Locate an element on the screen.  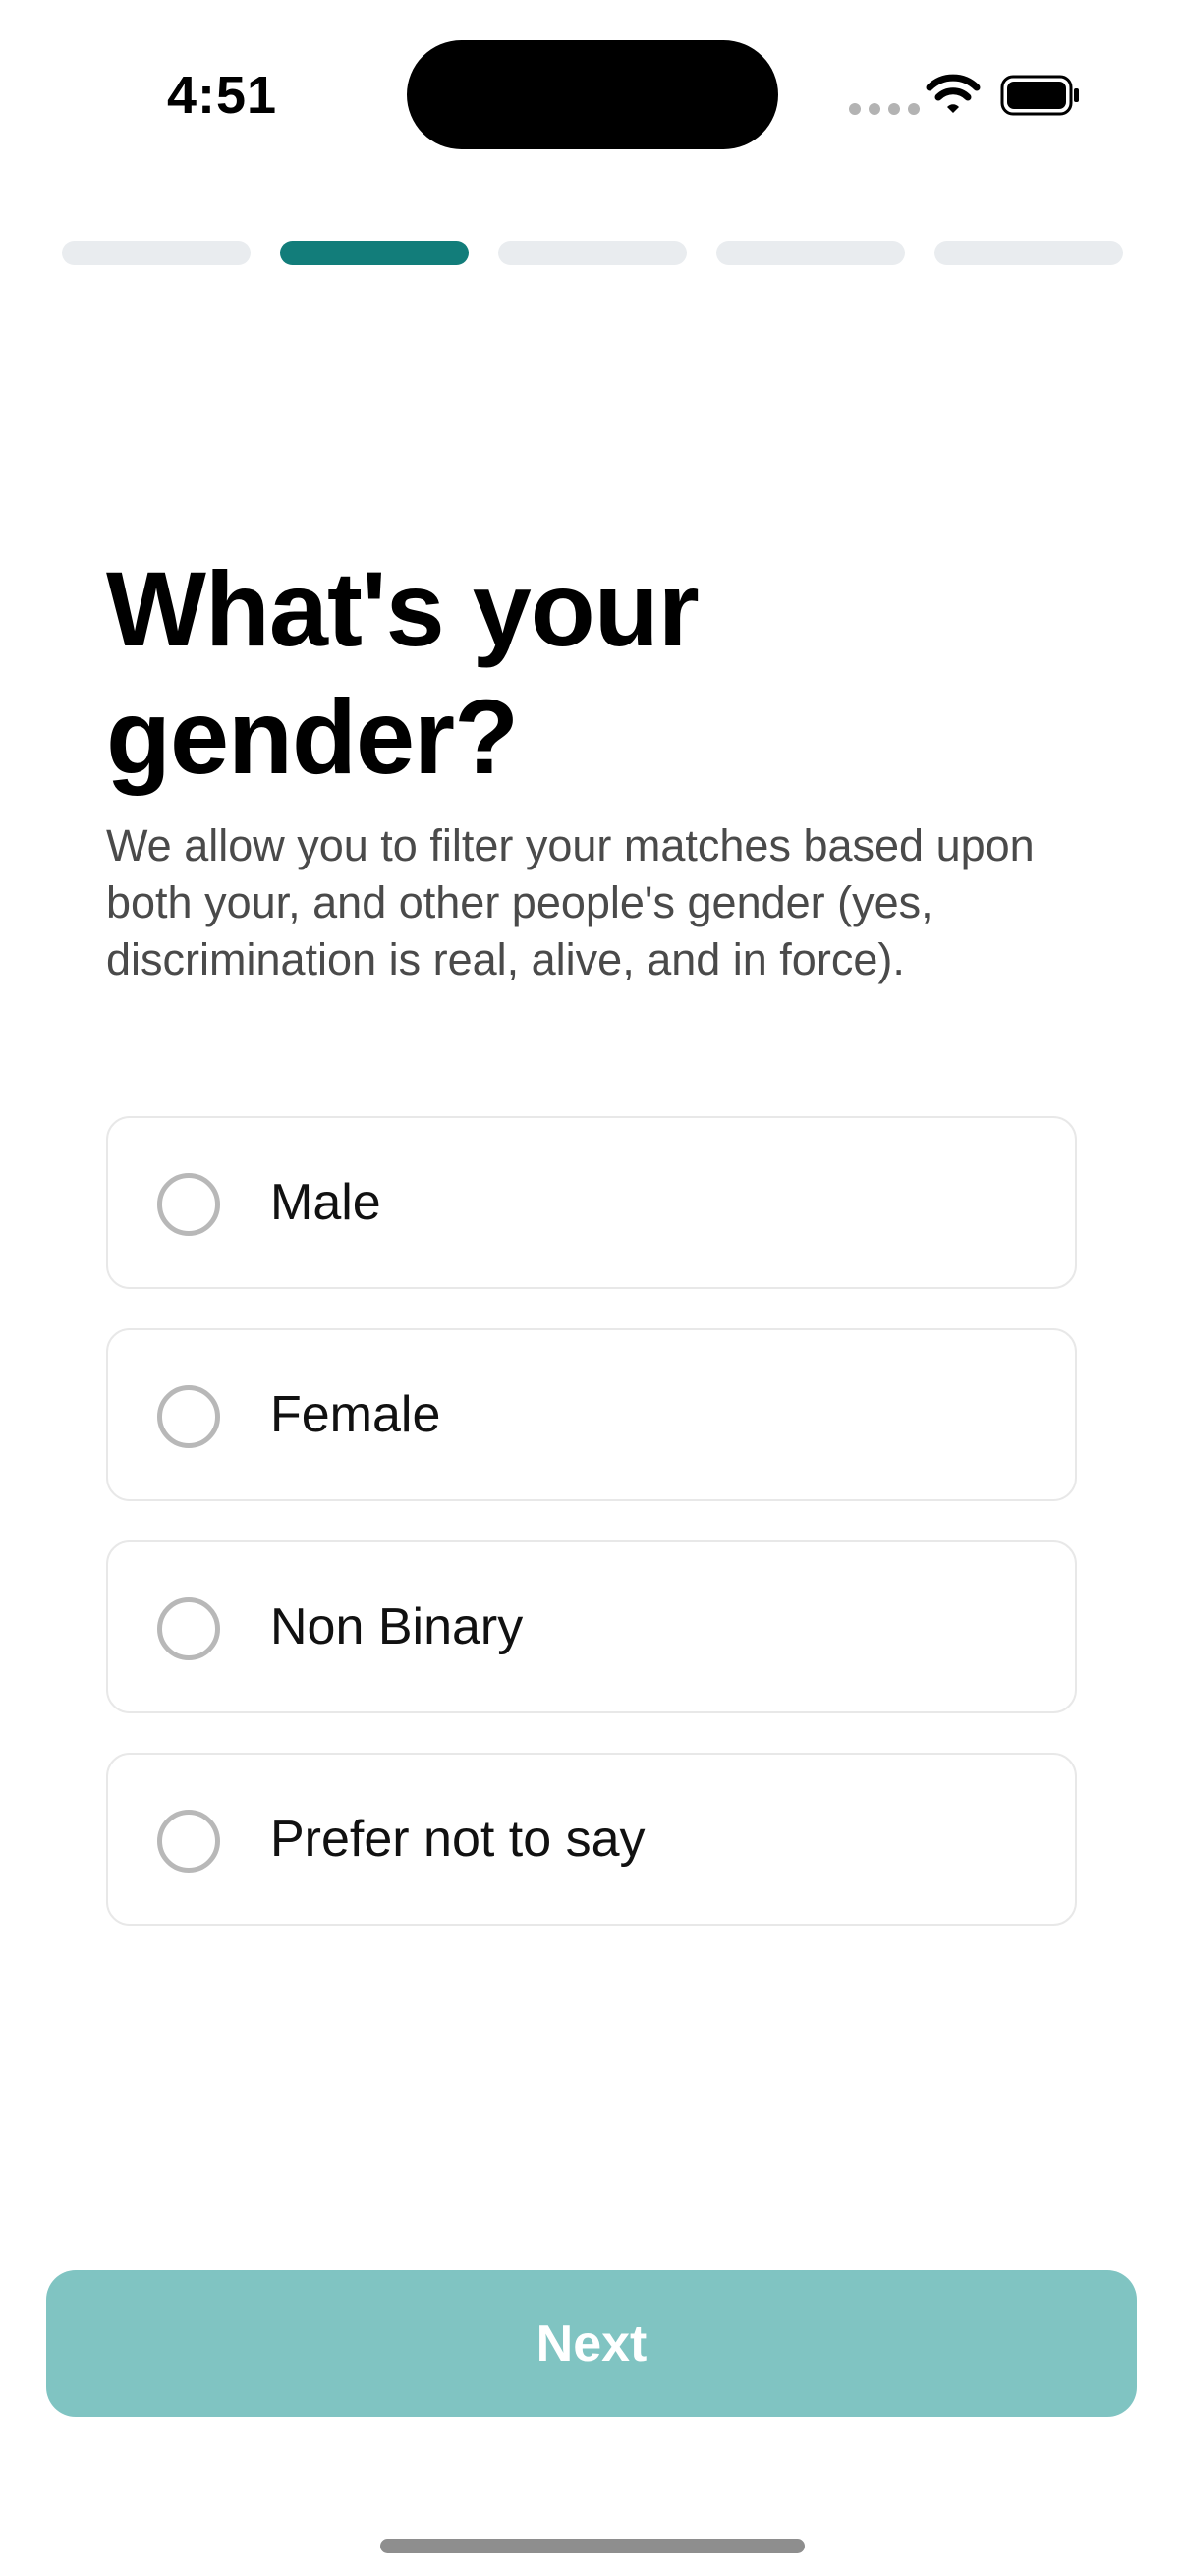
gender-option-prefer-not-to-say: Prefer not to say is located at coordinates (592, 1839).